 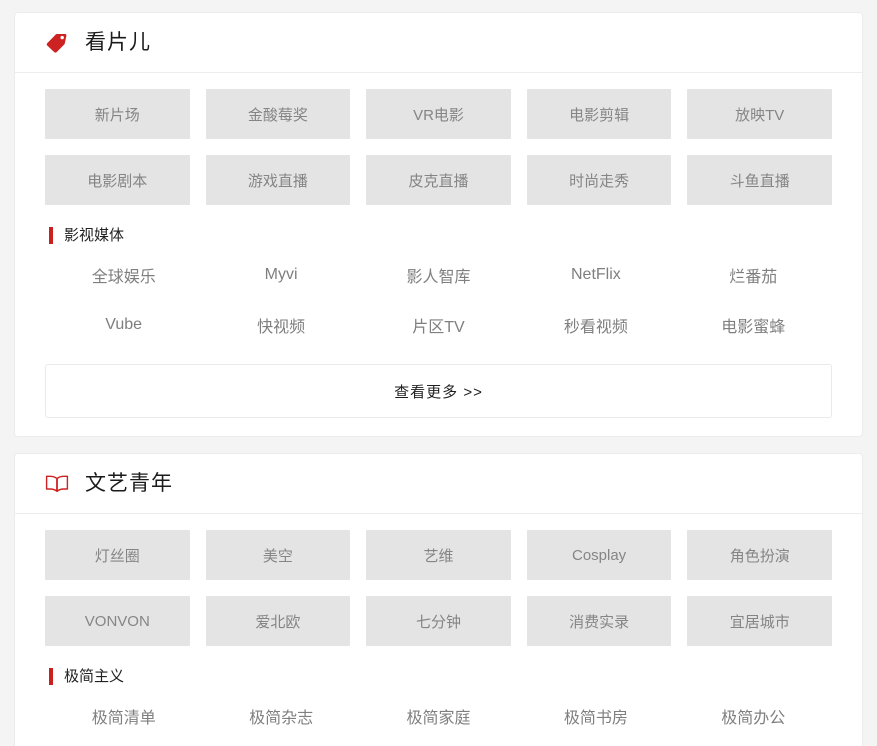 What do you see at coordinates (129, 483) in the screenshot?
I see `section-title: 文艺青年` at bounding box center [129, 483].